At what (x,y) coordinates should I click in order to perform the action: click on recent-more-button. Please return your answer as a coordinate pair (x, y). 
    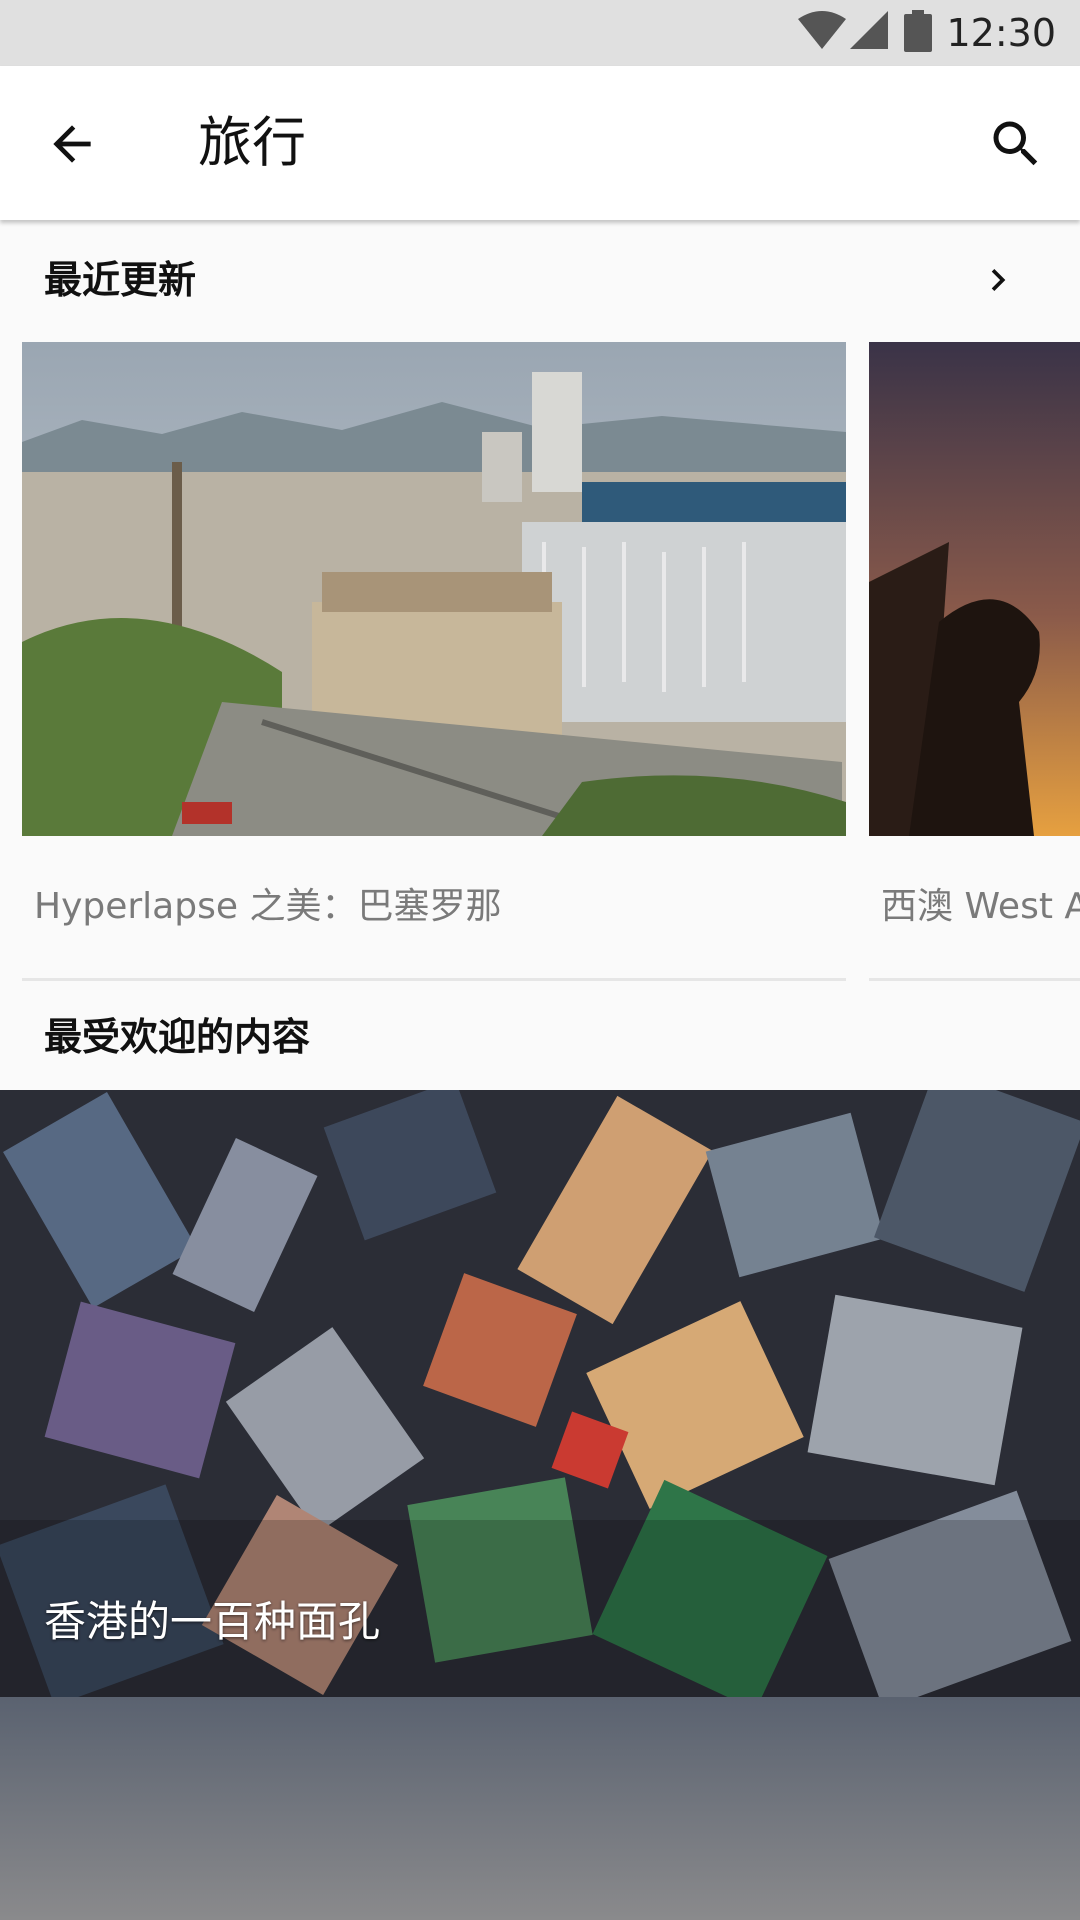
    Looking at the image, I should click on (998, 280).